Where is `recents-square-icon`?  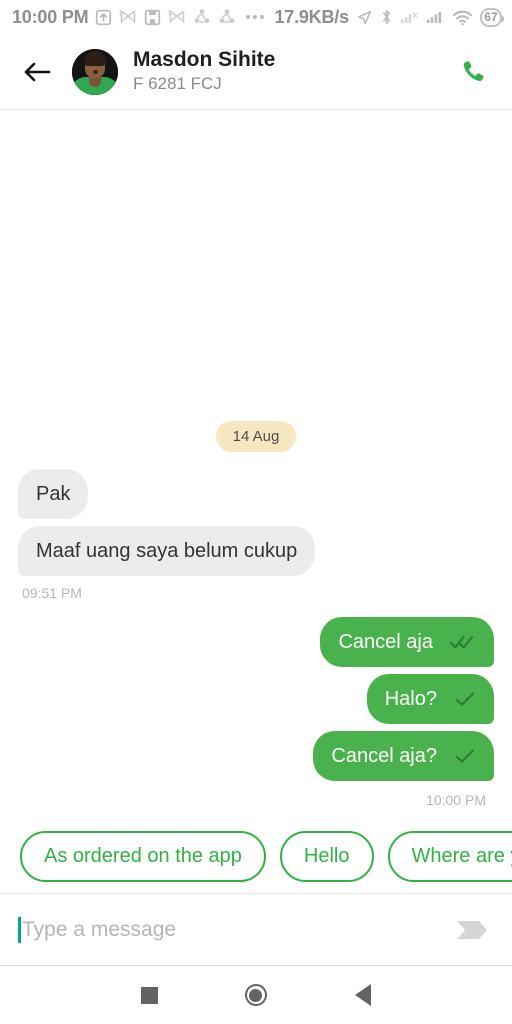 recents-square-icon is located at coordinates (149, 995).